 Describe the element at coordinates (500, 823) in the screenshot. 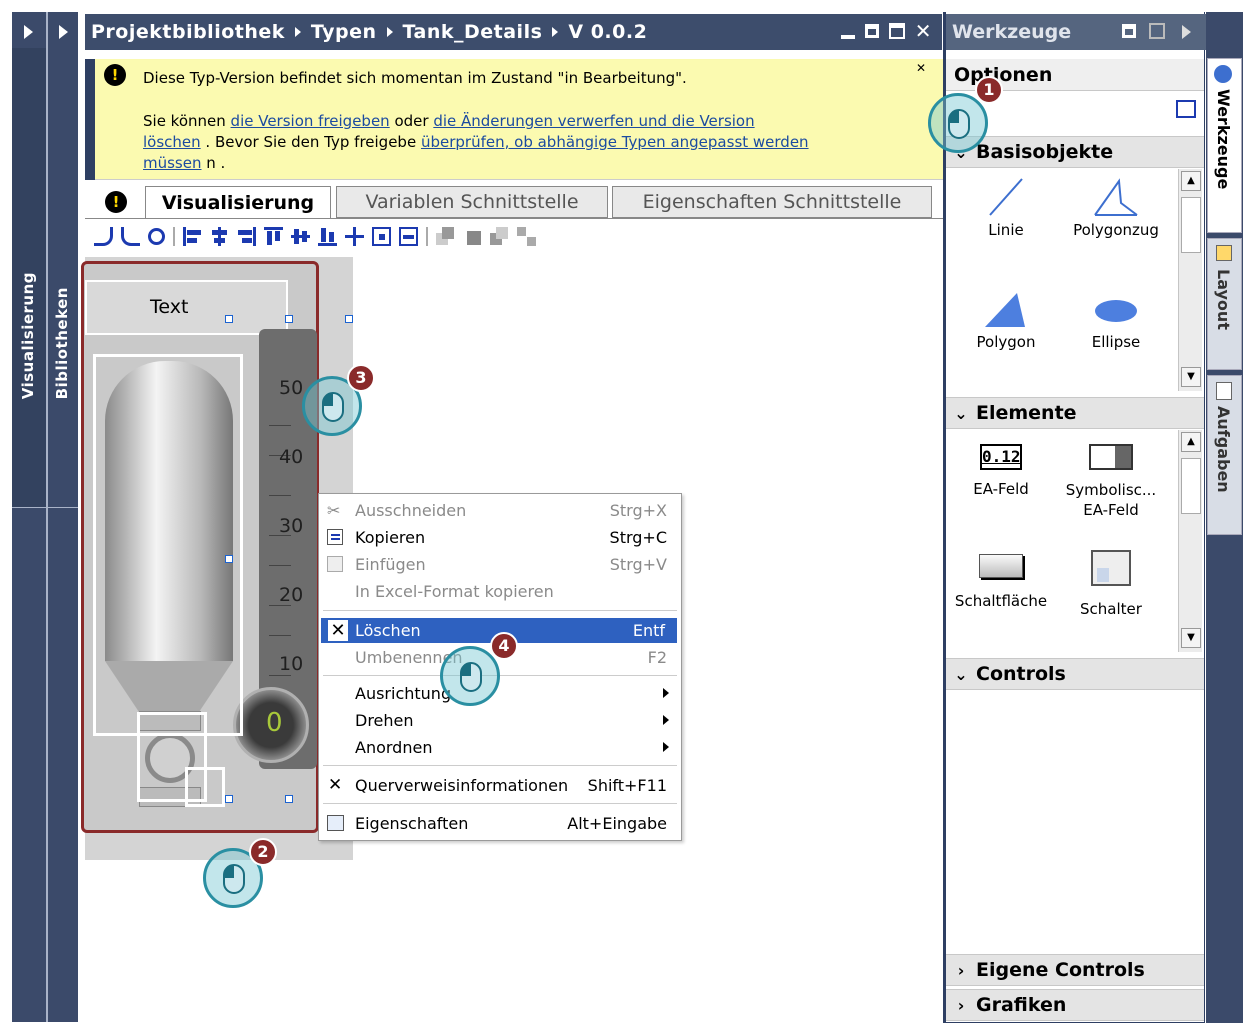

I see `menu-item-properties: Eigenschaften Alt+Eingabe` at that location.